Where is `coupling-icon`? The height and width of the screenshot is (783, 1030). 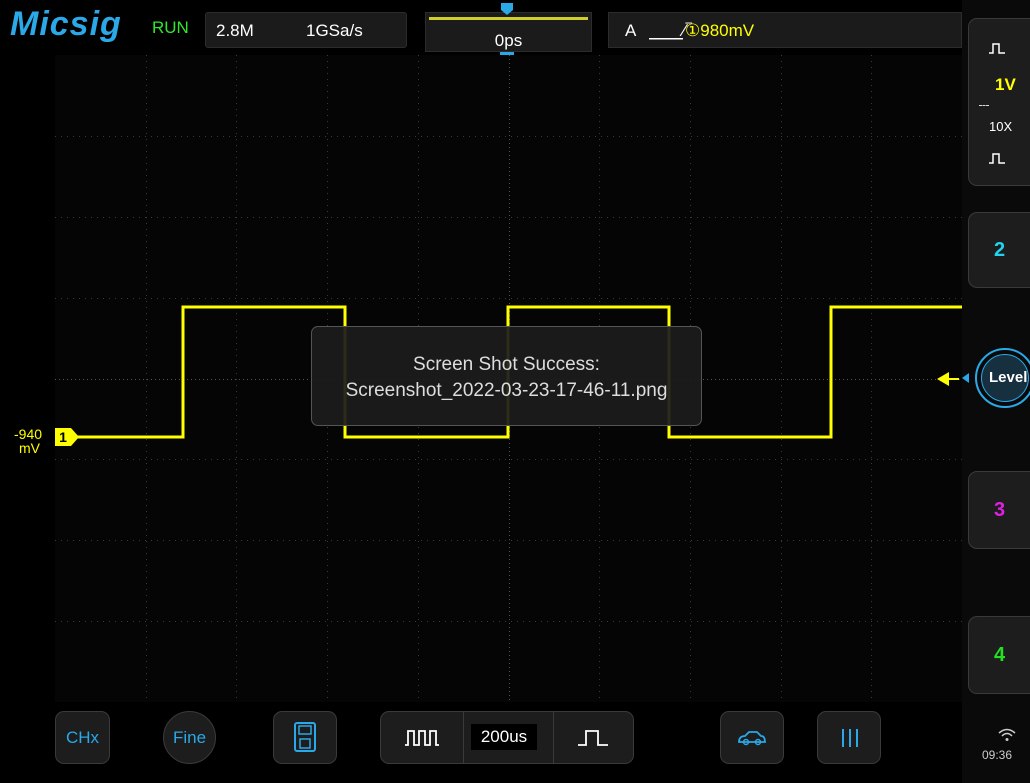 coupling-icon is located at coordinates (984, 106).